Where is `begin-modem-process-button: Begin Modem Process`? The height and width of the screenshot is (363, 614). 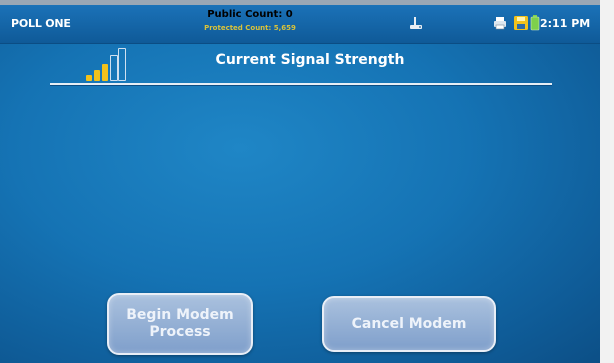 begin-modem-process-button: Begin Modem Process is located at coordinates (180, 324).